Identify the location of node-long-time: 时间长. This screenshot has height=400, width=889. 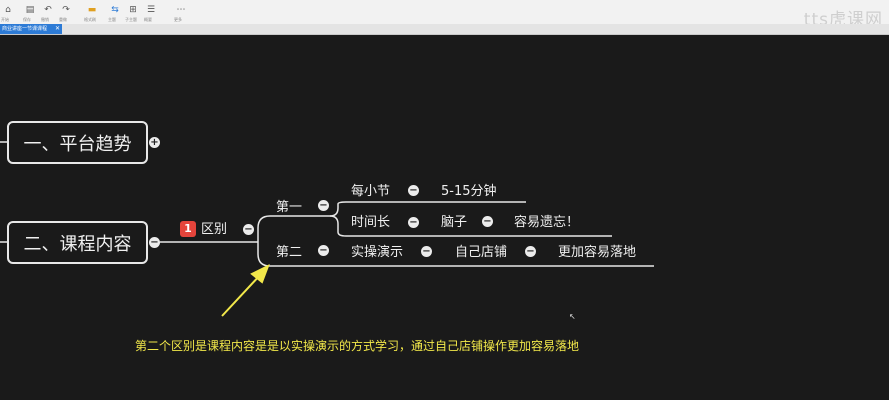
(370, 223).